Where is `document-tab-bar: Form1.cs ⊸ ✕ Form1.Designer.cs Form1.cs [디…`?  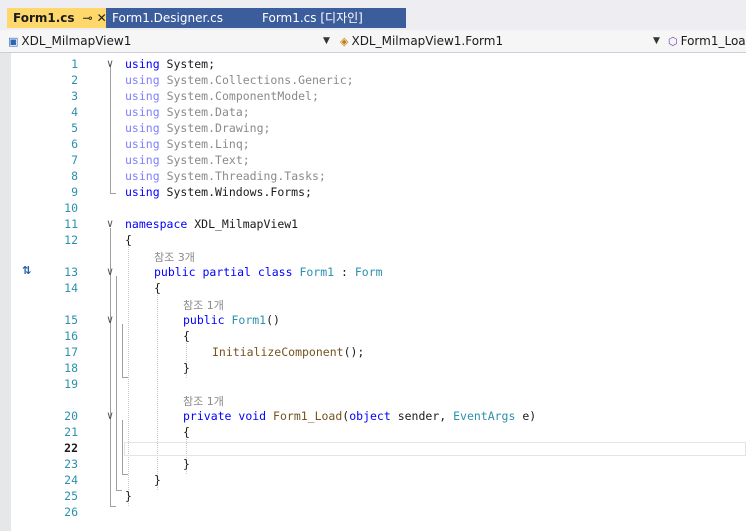 document-tab-bar: Form1.cs ⊸ ✕ Form1.Designer.cs Form1.cs [디… is located at coordinates (373, 15).